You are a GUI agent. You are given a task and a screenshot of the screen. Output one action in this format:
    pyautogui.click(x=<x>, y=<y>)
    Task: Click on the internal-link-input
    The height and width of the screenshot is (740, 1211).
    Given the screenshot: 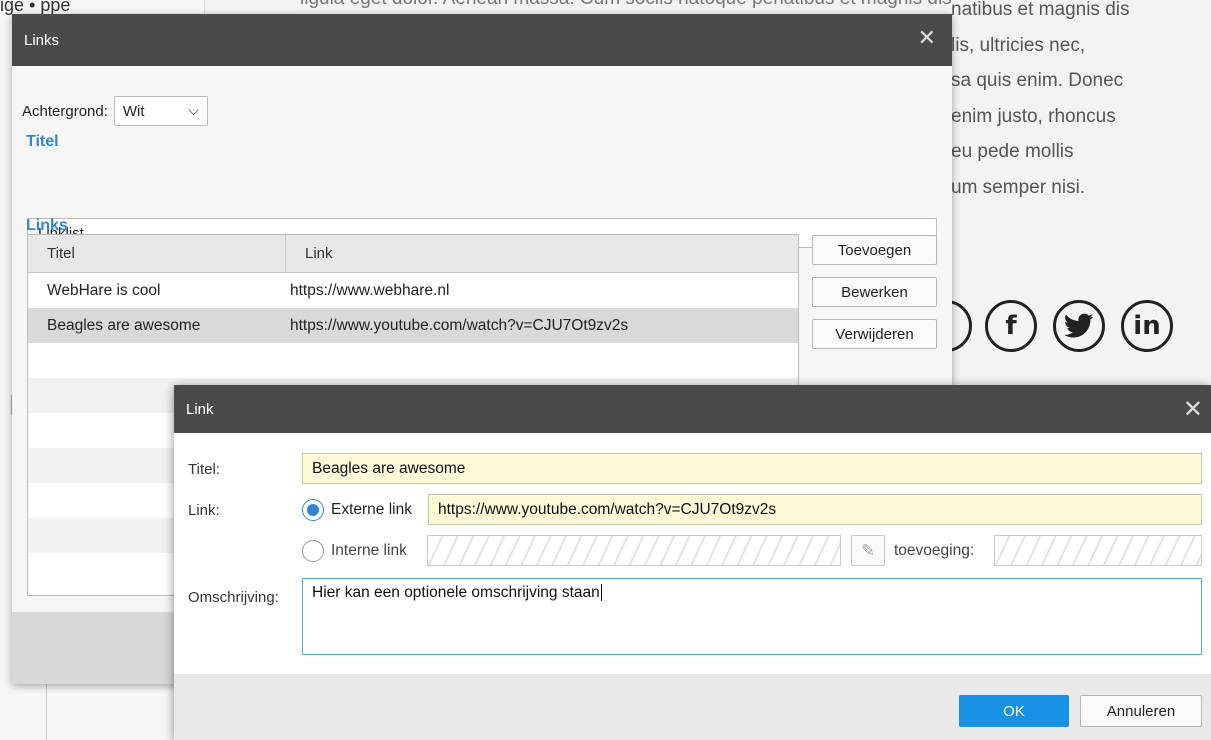 What is the action you would take?
    pyautogui.click(x=634, y=550)
    